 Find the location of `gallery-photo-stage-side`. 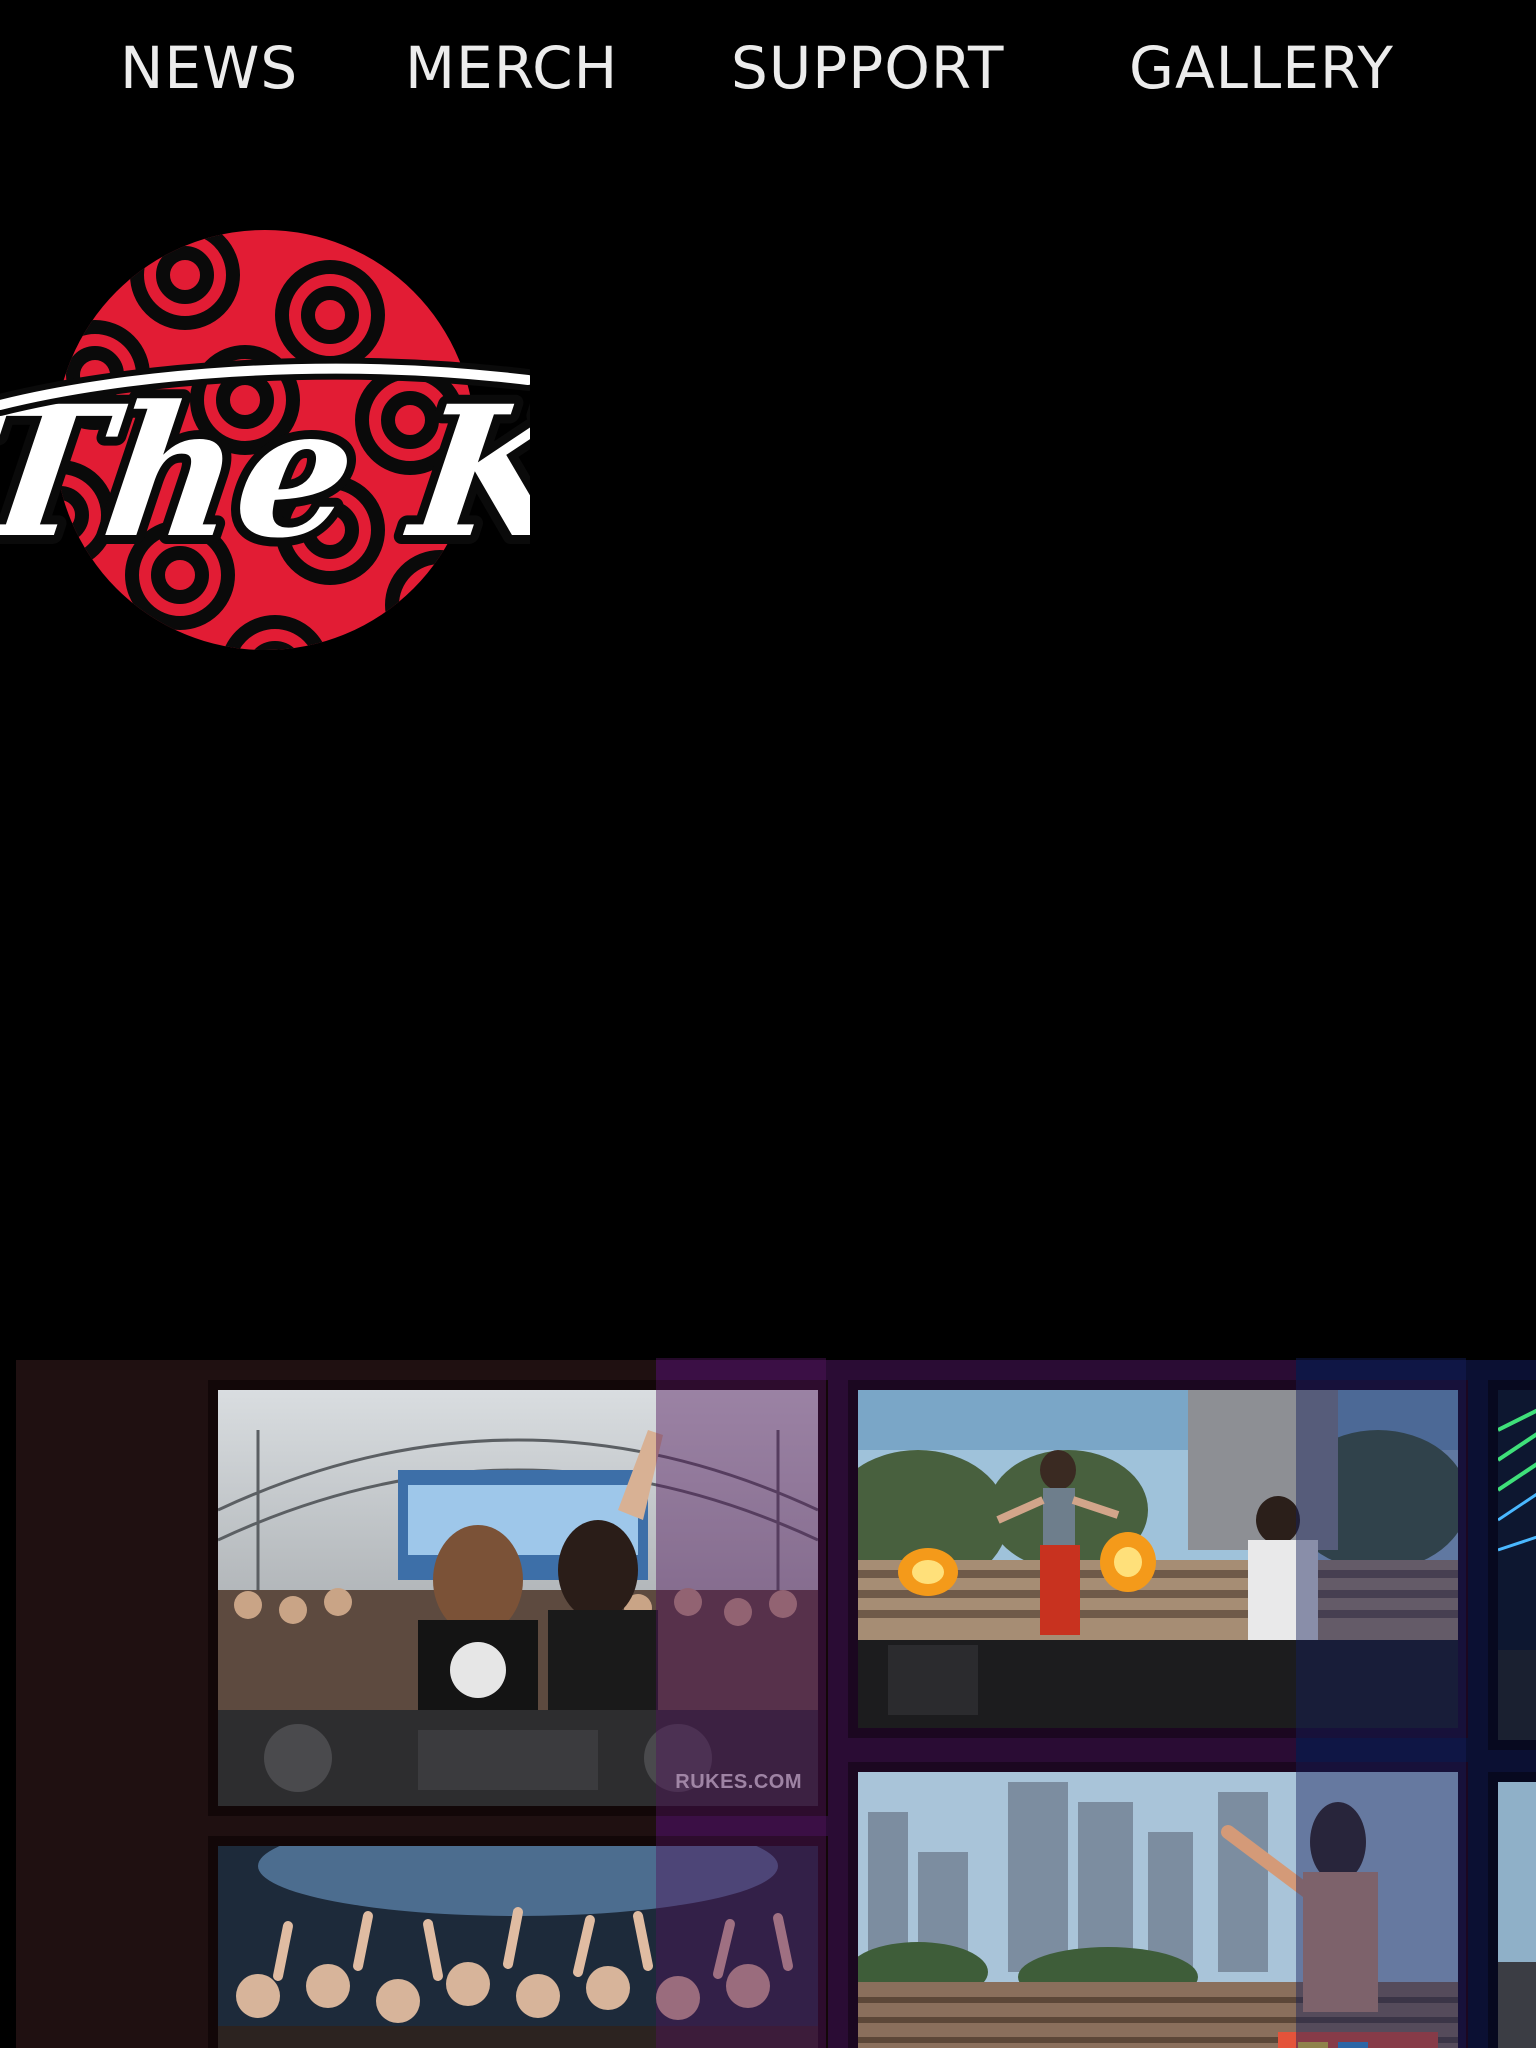

gallery-photo-stage-side is located at coordinates (1512, 1910).